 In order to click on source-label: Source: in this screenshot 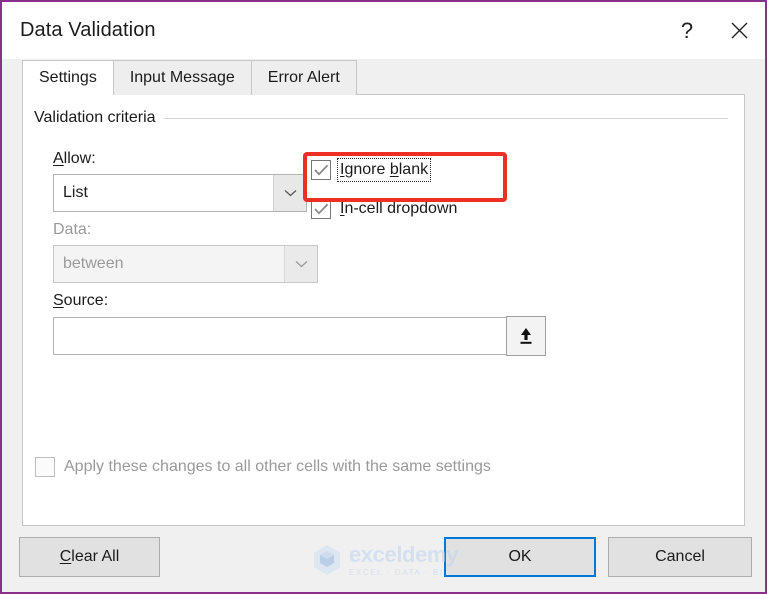, I will do `click(81, 300)`.